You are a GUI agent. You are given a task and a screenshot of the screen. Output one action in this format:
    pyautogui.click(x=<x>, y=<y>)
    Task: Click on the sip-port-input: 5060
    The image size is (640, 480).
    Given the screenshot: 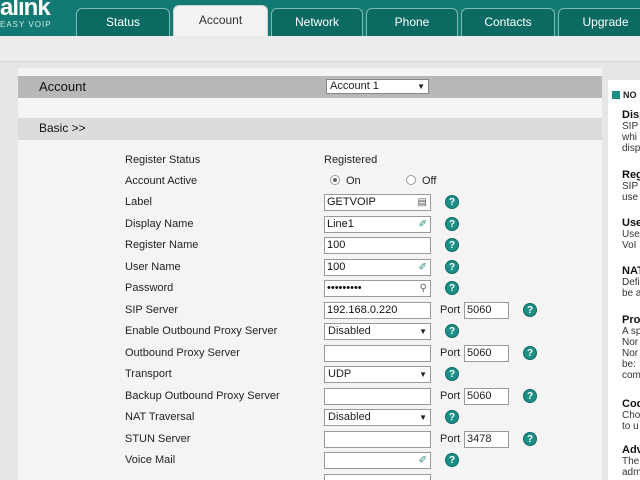 What is the action you would take?
    pyautogui.click(x=486, y=310)
    